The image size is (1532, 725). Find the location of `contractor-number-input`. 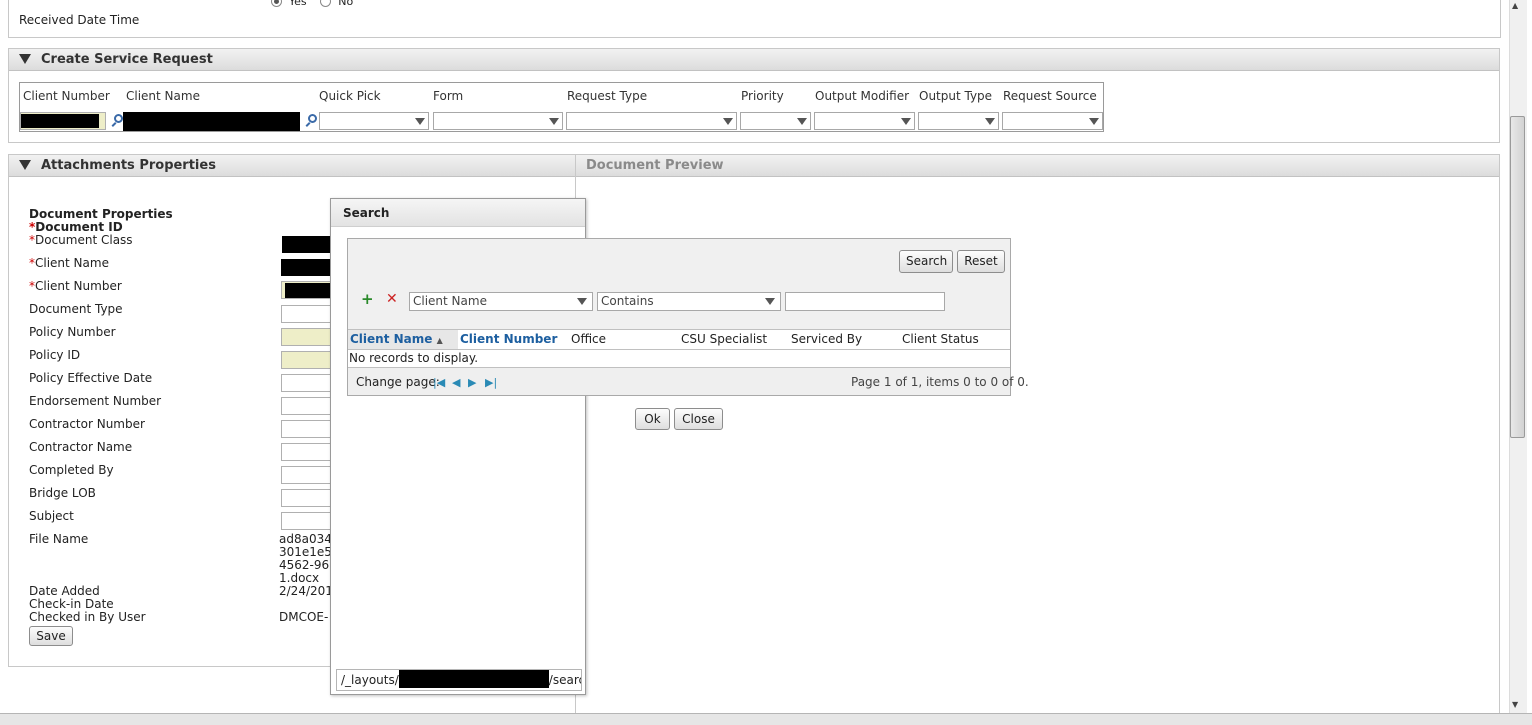

contractor-number-input is located at coordinates (306, 429).